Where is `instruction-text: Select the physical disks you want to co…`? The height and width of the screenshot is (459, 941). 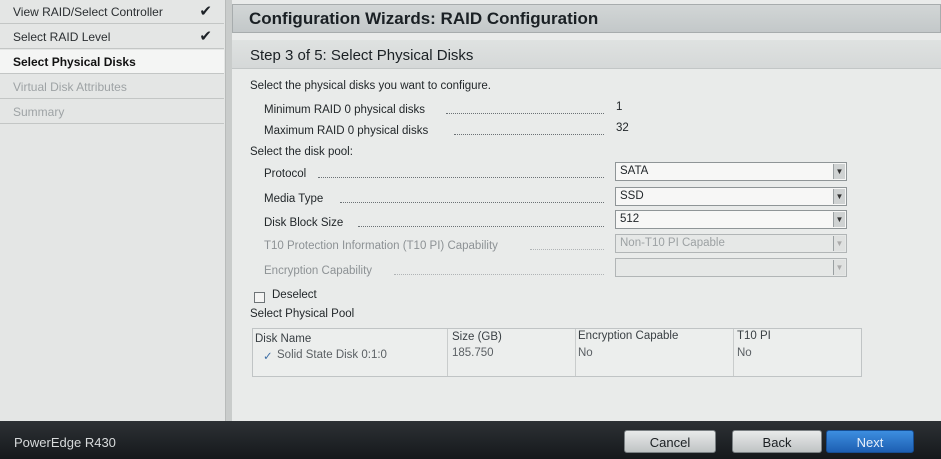 instruction-text: Select the physical disks you want to co… is located at coordinates (370, 86).